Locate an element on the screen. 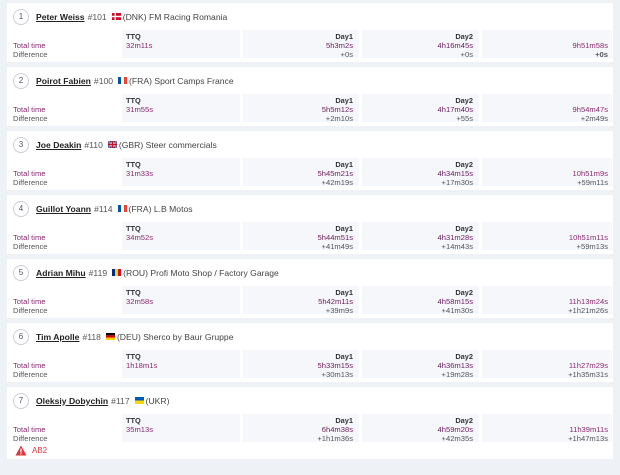  day1-time: 5h5m12s is located at coordinates (337, 109).